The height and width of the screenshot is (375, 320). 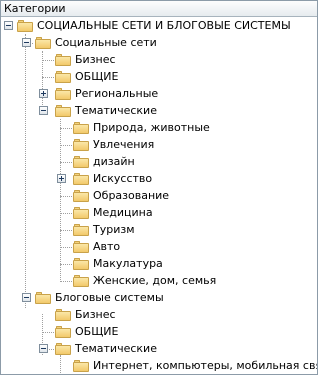 I want to click on tree-node-label: СОЦИАЛЬНЫЕ СЕТИ И БЛОГОВЫЕ СИСТЕМЫ, so click(x=164, y=25).